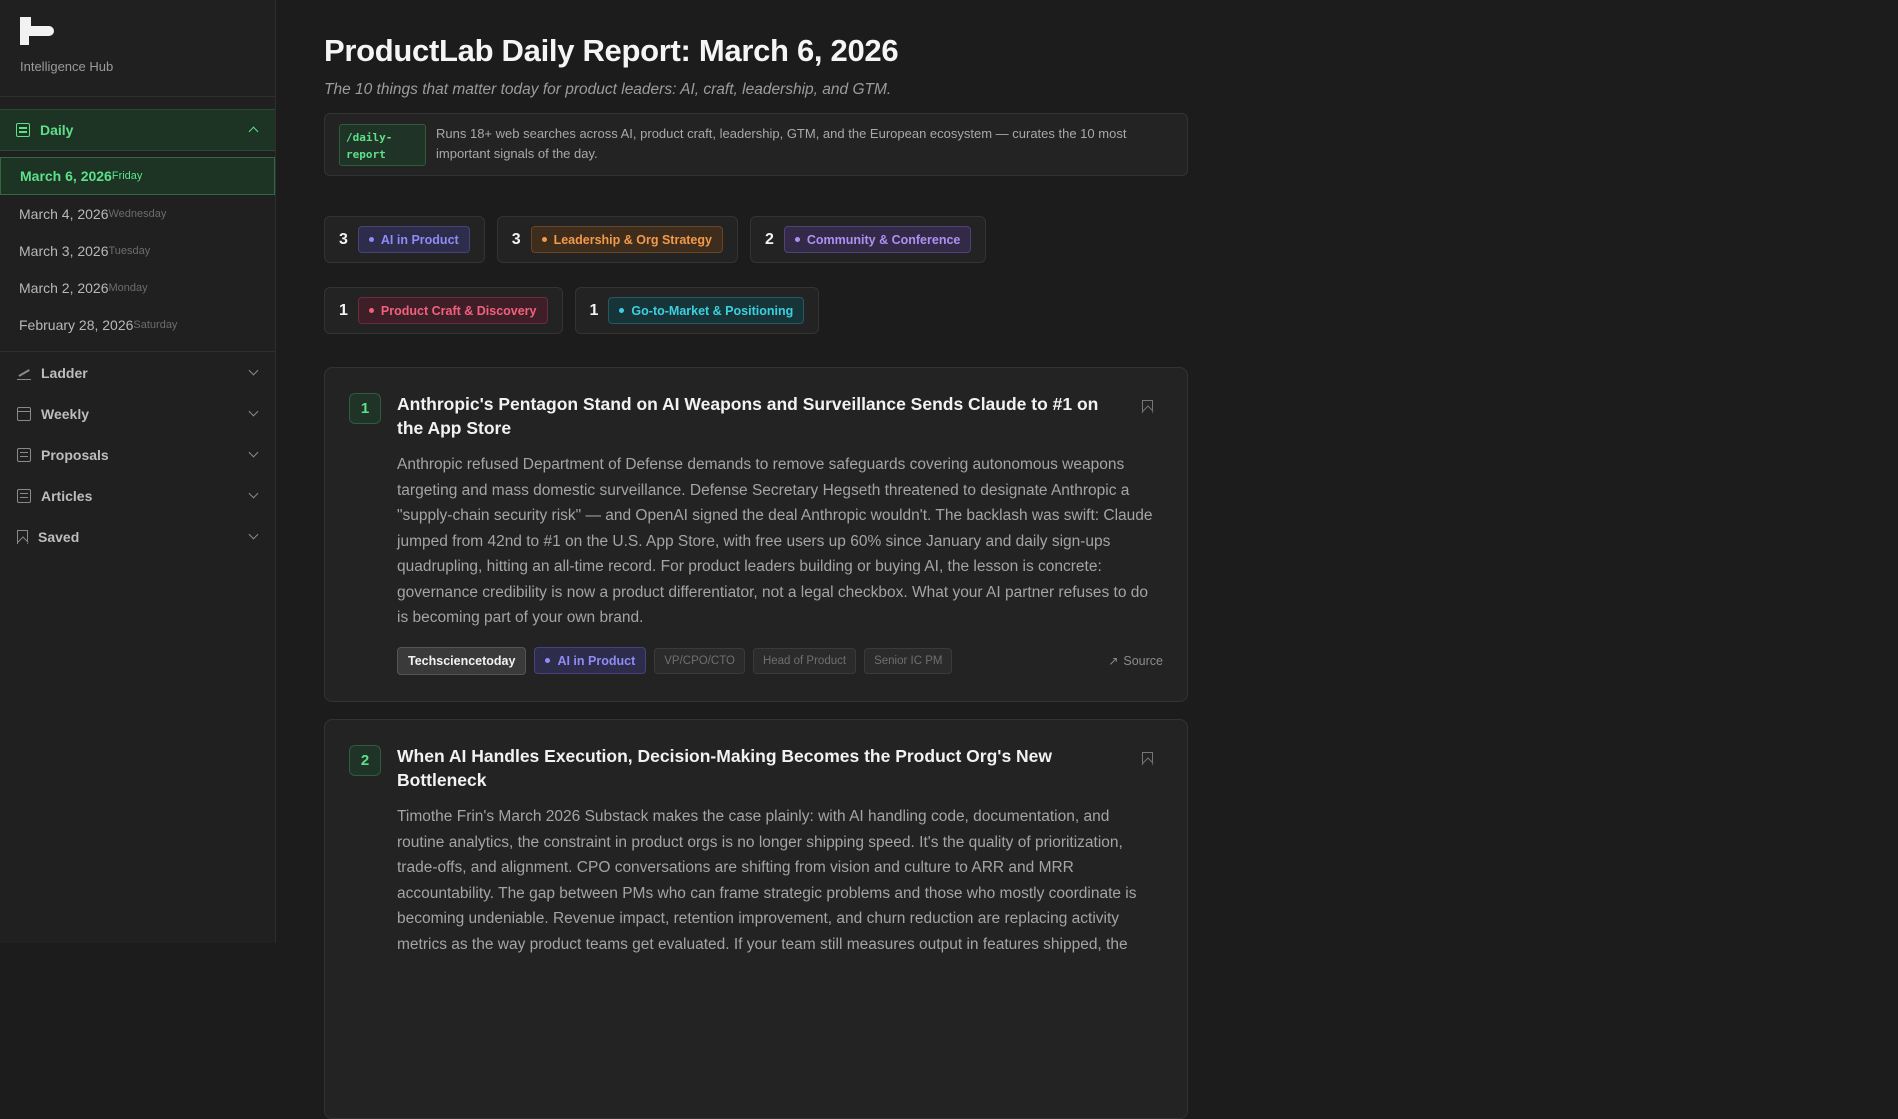  Describe the element at coordinates (137, 372) in the screenshot. I see `nav-ladder: Ladder` at that location.